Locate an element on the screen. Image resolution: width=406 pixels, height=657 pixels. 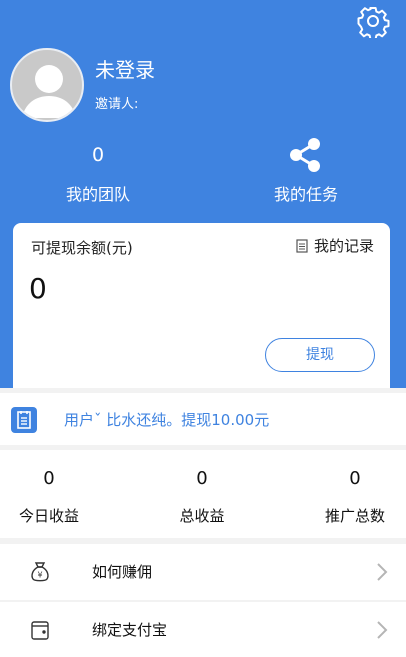
stat-label: 今日收益 is located at coordinates (48, 516).